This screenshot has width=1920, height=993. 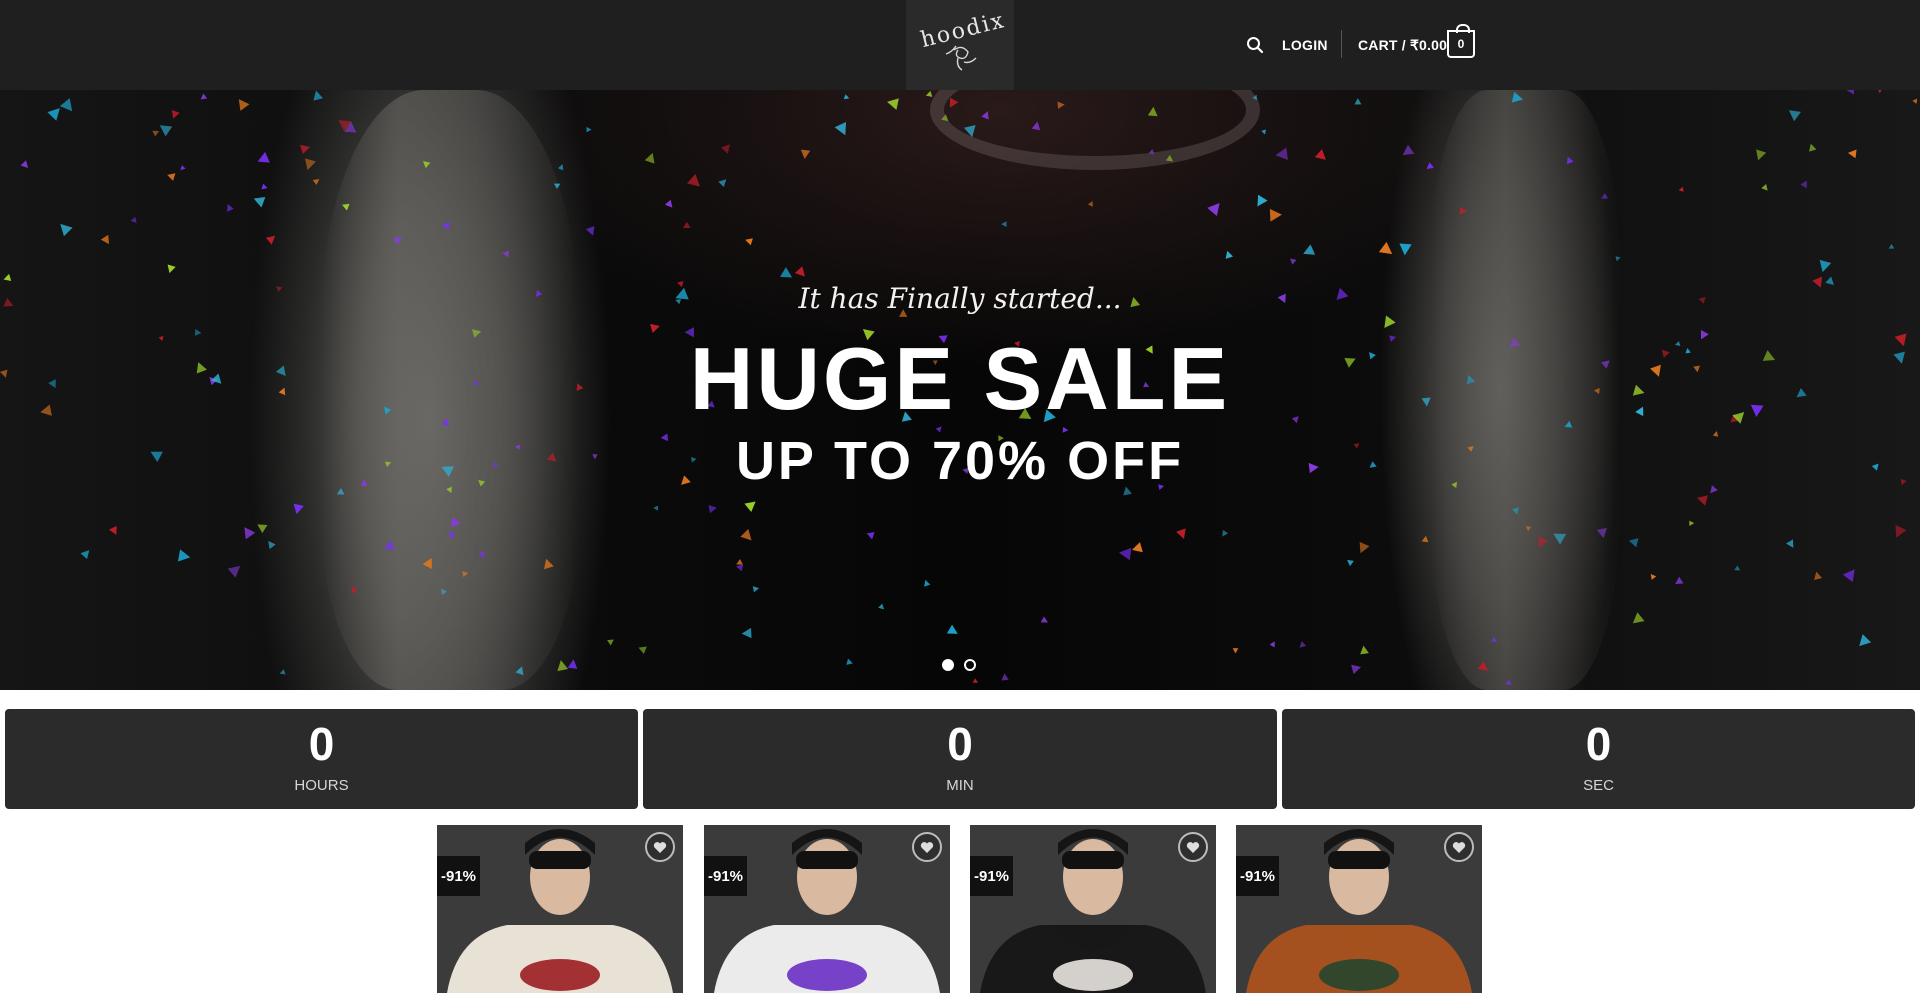 I want to click on search-icon, so click(x=1255, y=45).